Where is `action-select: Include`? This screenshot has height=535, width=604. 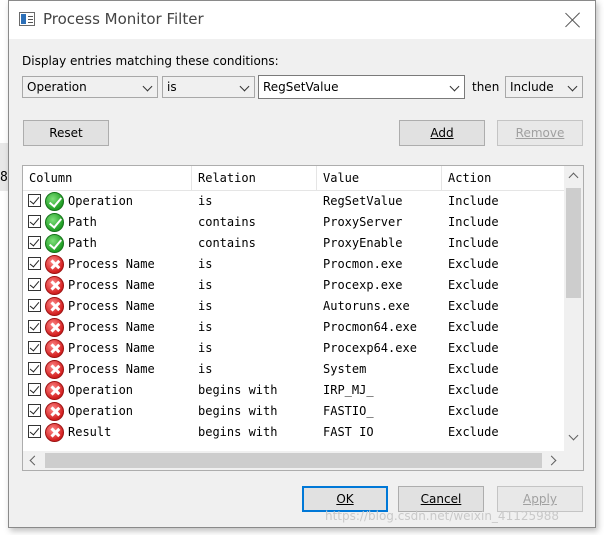
action-select: Include is located at coordinates (544, 87).